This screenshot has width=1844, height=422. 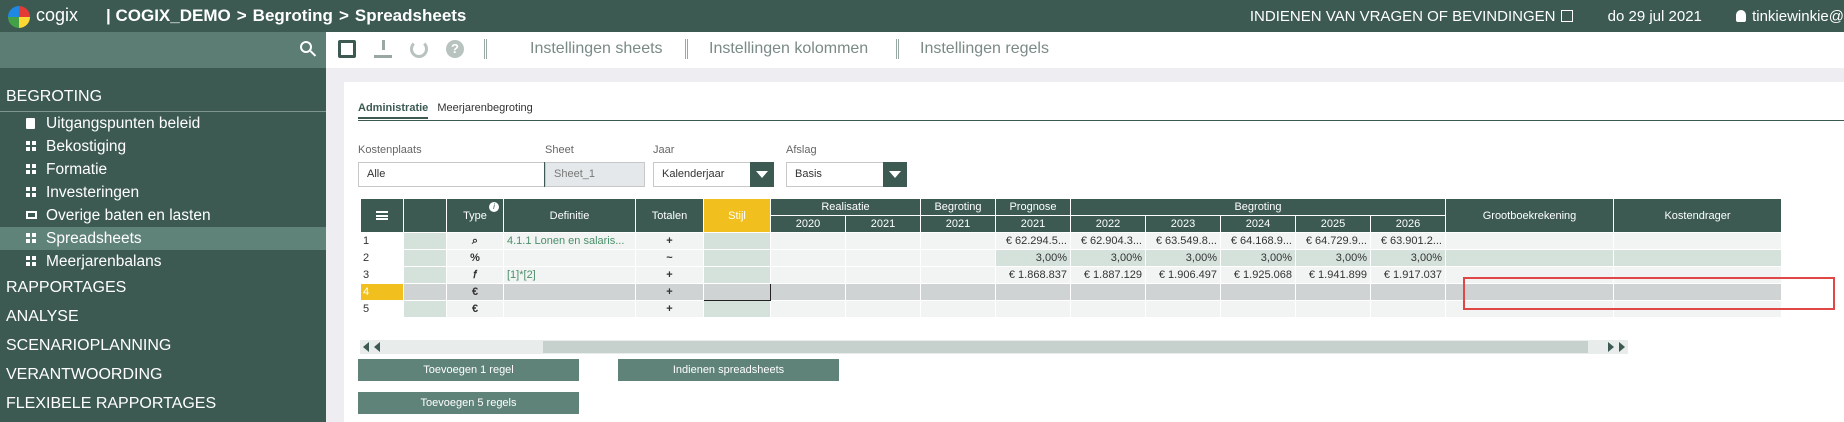 What do you see at coordinates (669, 258) in the screenshot?
I see `totals-cell: ~` at bounding box center [669, 258].